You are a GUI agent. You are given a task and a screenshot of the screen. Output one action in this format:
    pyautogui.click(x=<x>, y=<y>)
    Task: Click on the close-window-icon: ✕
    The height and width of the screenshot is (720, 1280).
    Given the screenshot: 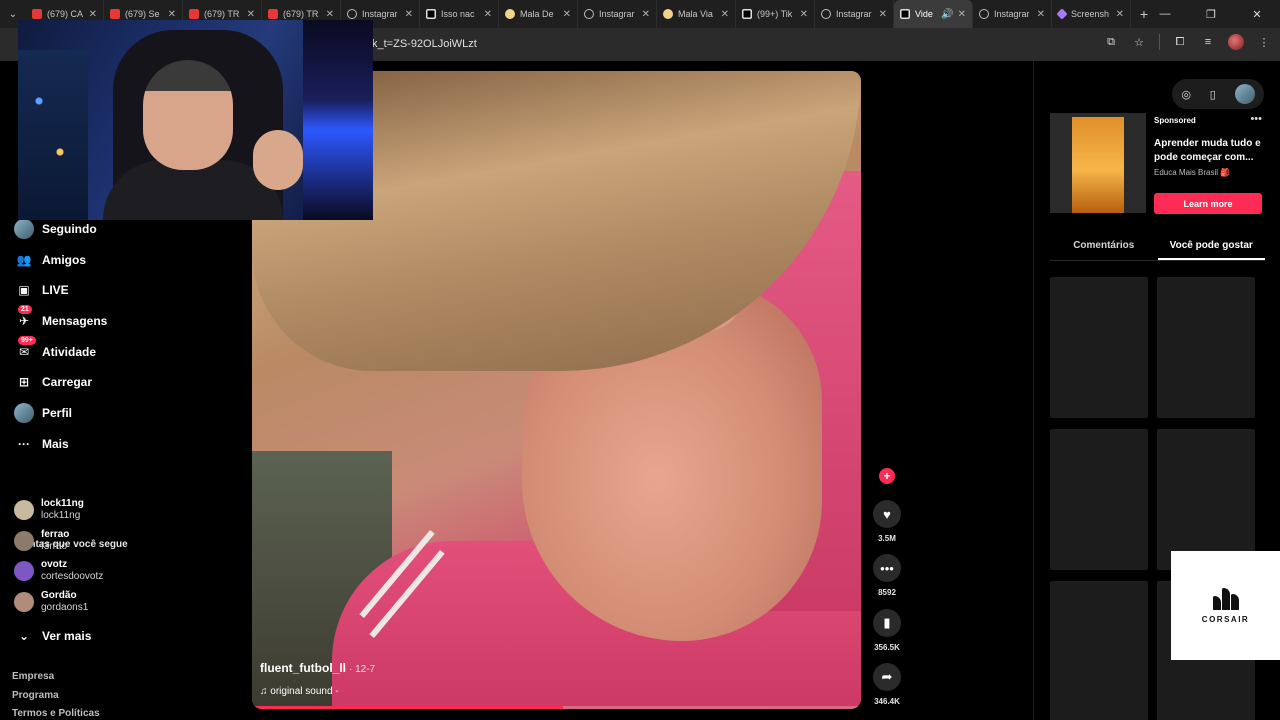 What is the action you would take?
    pyautogui.click(x=1257, y=14)
    